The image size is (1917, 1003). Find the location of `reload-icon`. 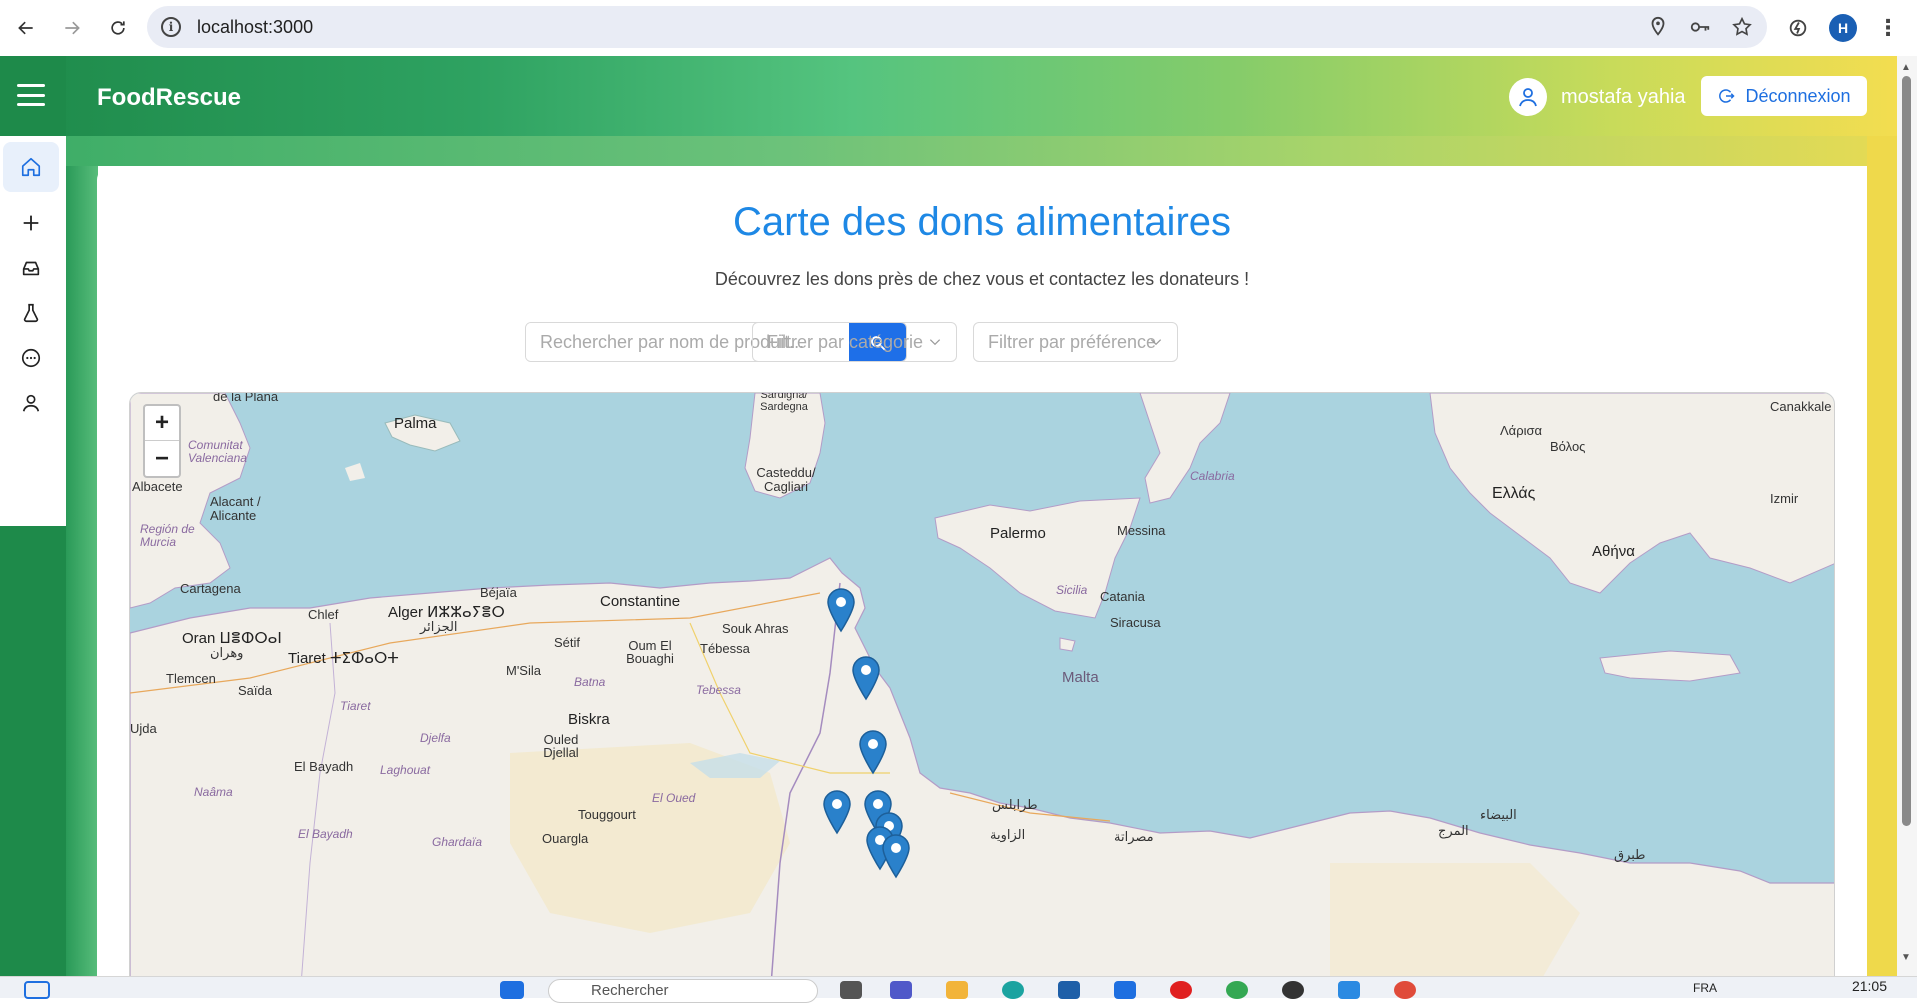

reload-icon is located at coordinates (118, 28).